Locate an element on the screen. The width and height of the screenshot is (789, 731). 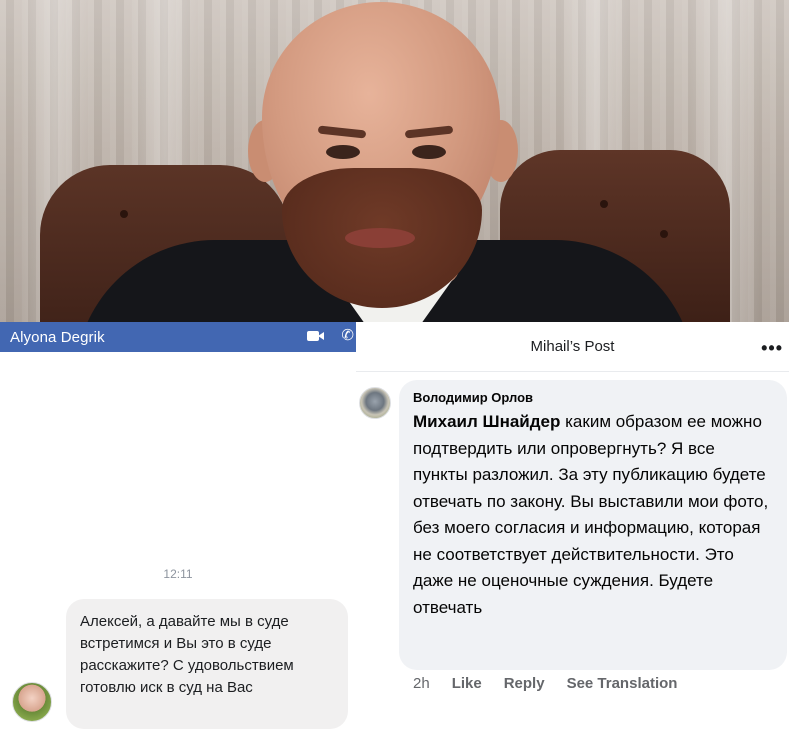
post-header: Mihail’s Post ••• is located at coordinates (572, 347).